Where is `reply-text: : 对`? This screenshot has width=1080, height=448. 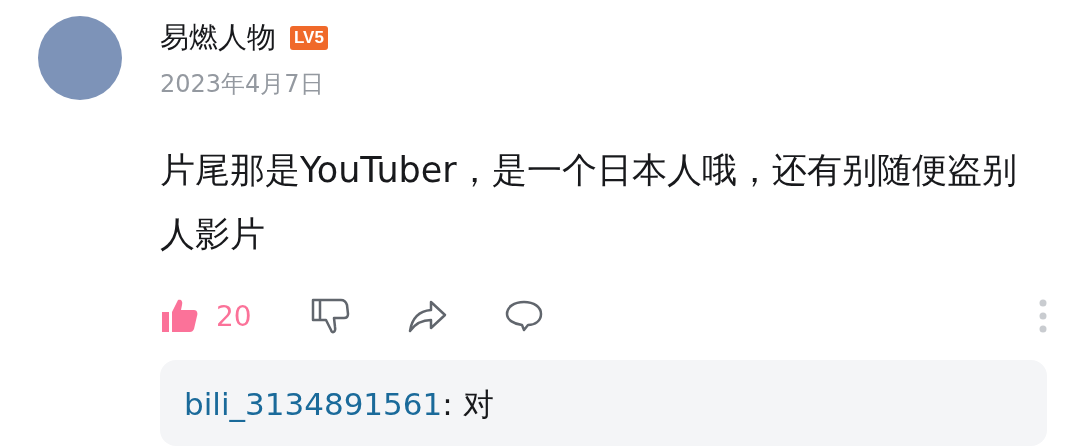 reply-text: : 对 is located at coordinates (468, 404).